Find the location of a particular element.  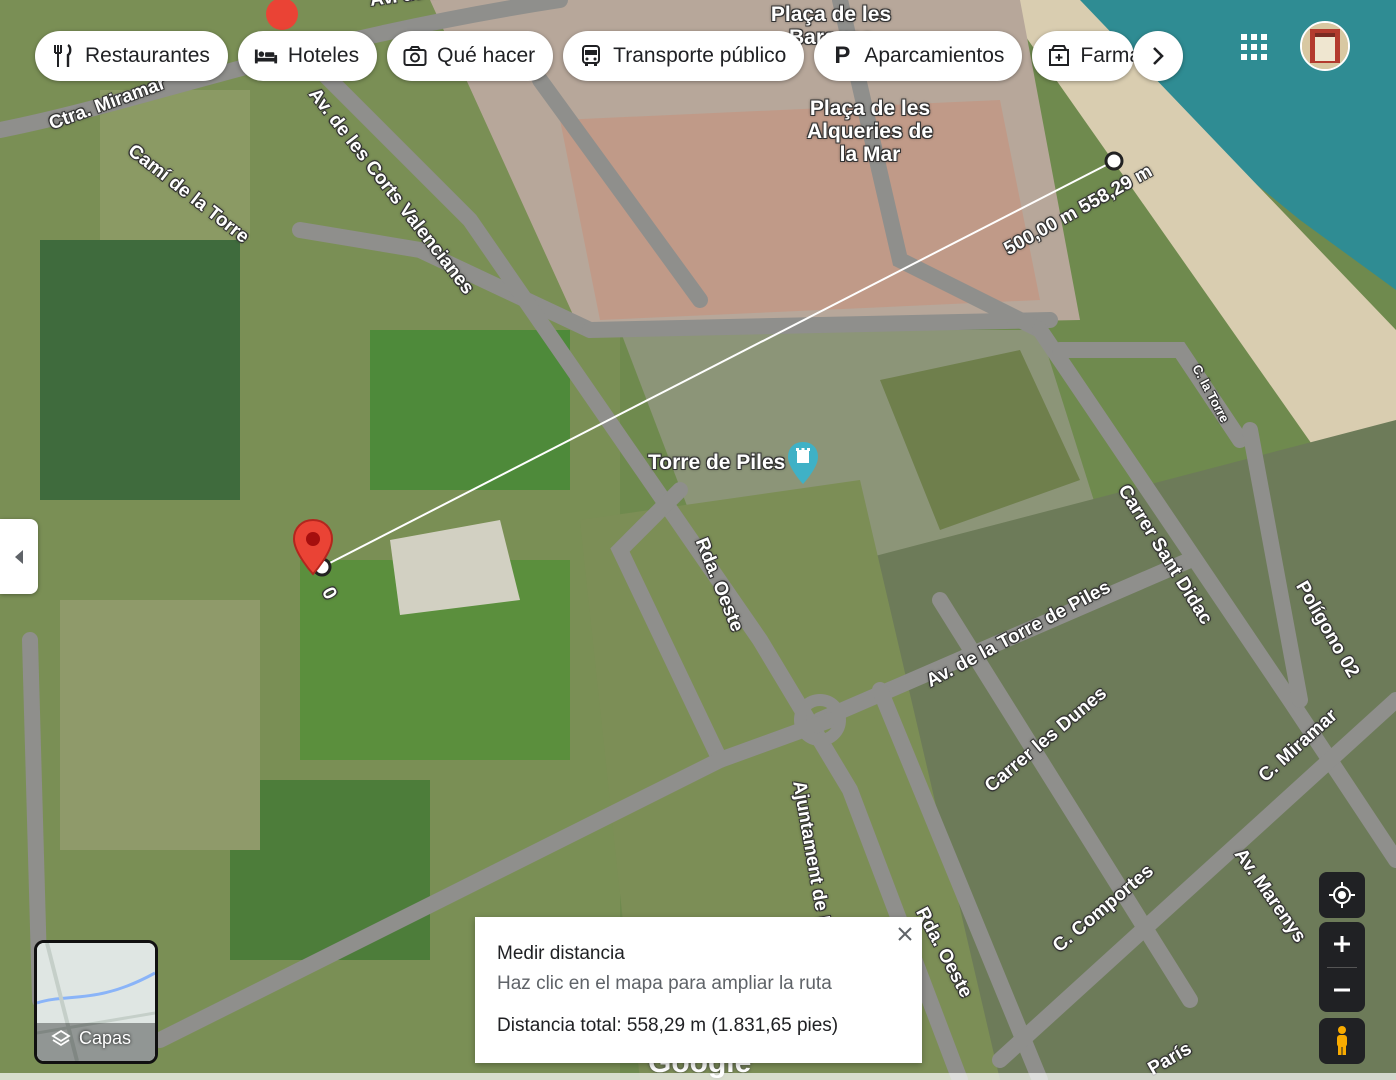

bus-icon is located at coordinates (591, 56).